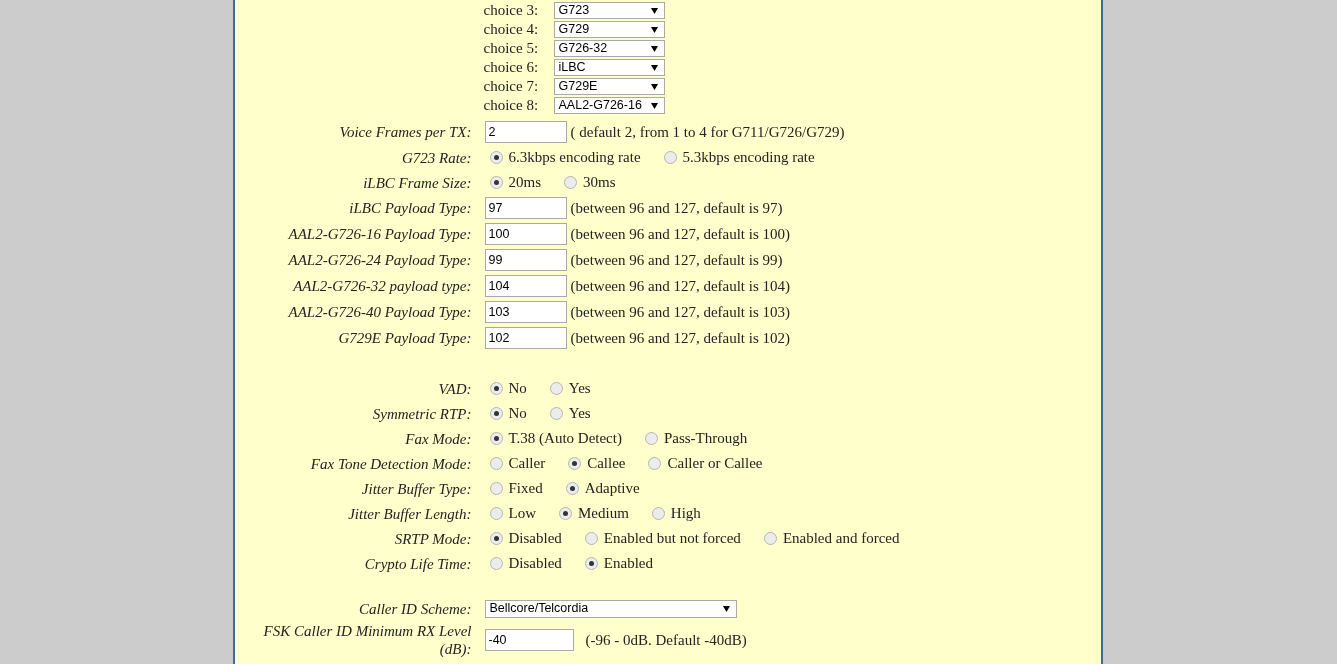 This screenshot has height=664, width=1337. I want to click on hint-text: (-96 - 0dB. Default -40dB), so click(666, 640).